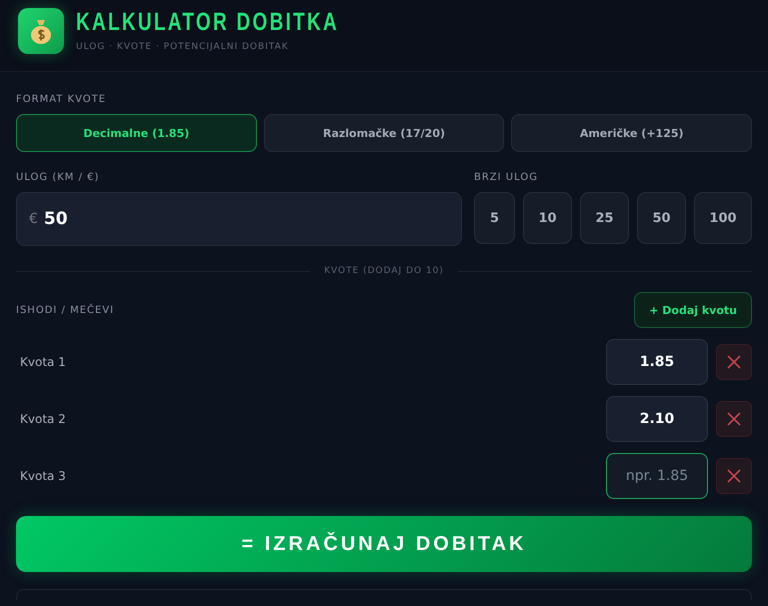 This screenshot has height=606, width=768. What do you see at coordinates (43, 362) in the screenshot?
I see `odds-label: Kvota 1` at bounding box center [43, 362].